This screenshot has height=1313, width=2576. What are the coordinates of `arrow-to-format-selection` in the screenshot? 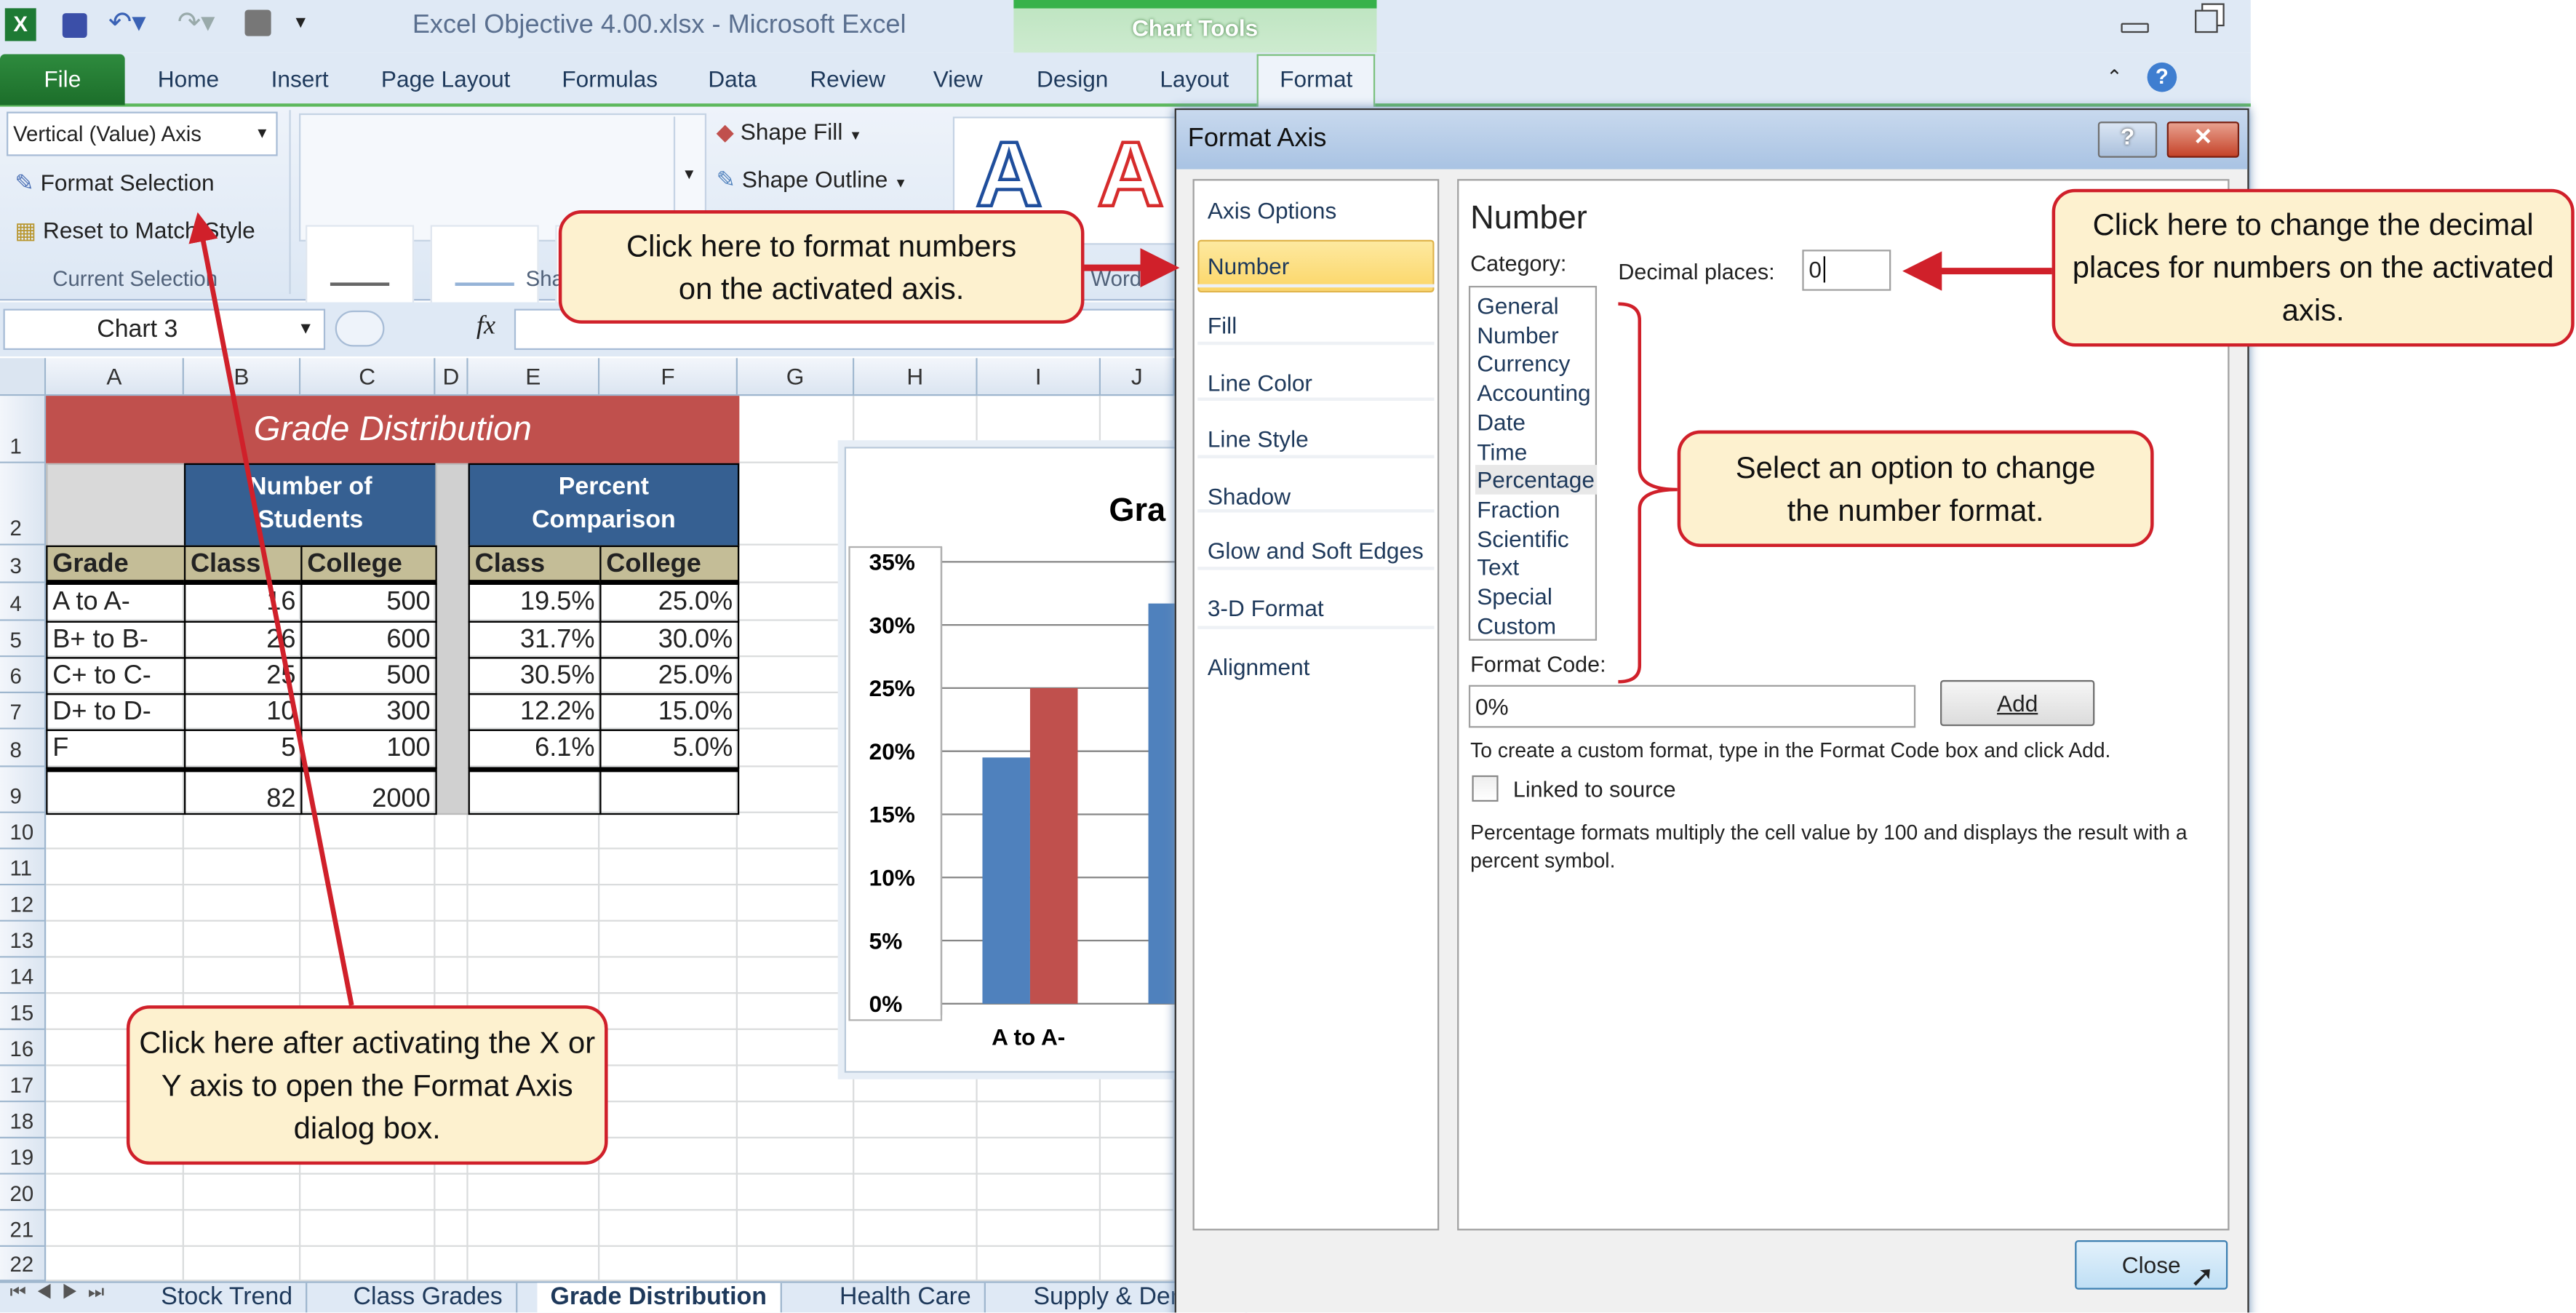 It's located at (271, 609).